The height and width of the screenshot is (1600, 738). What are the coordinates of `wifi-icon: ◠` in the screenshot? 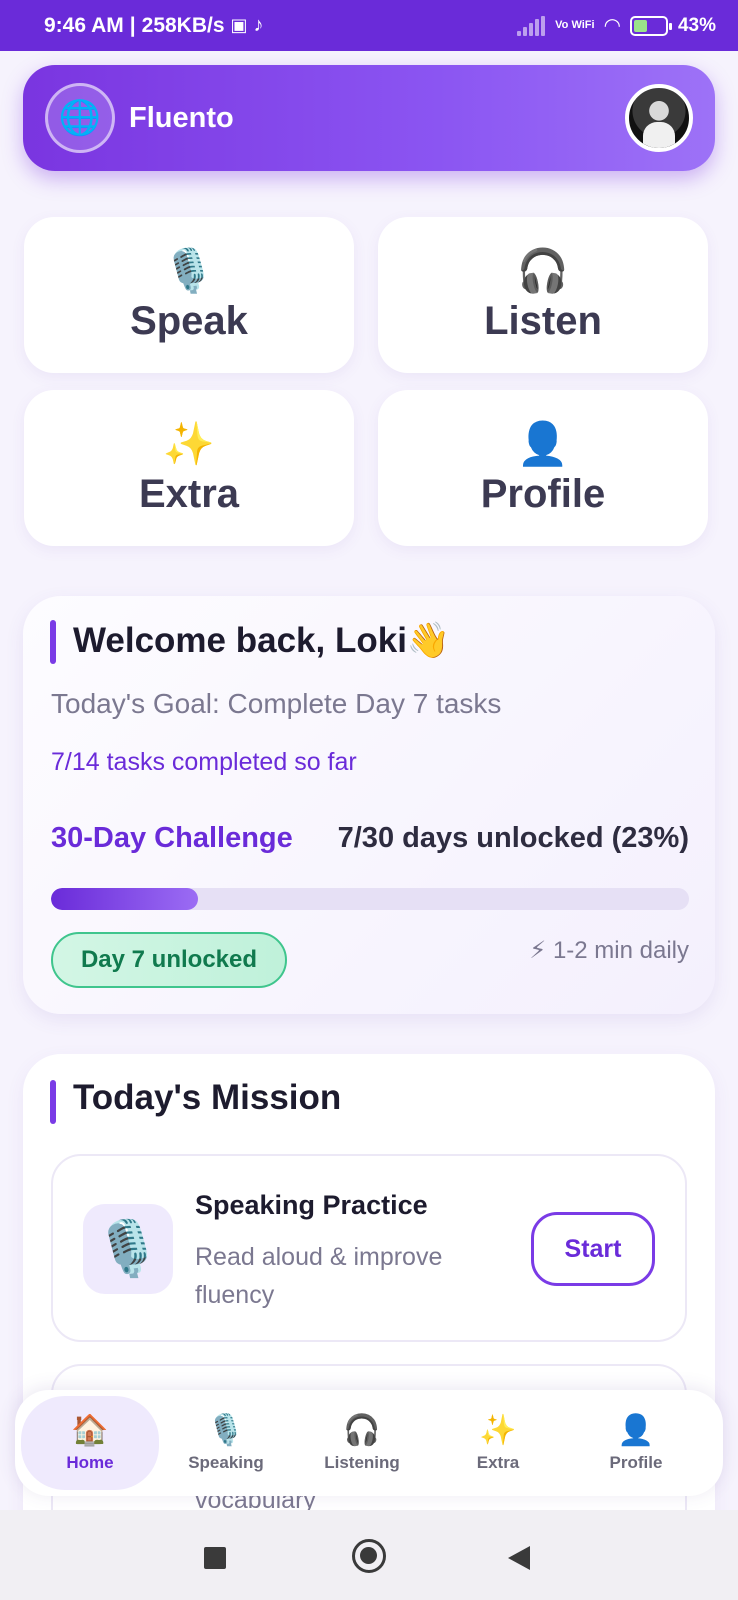 It's located at (612, 26).